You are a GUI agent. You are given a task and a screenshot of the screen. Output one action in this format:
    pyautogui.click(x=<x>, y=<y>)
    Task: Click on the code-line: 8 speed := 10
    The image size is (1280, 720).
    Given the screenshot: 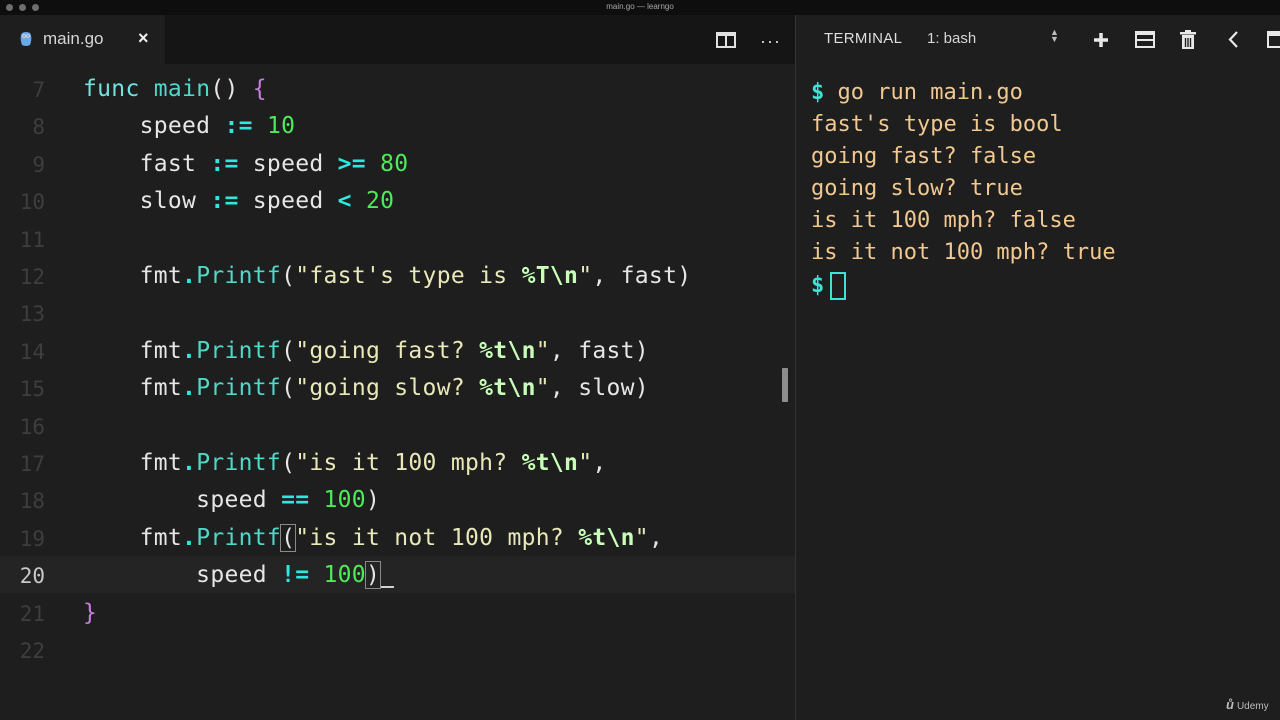 What is the action you would take?
    pyautogui.click(x=397, y=125)
    